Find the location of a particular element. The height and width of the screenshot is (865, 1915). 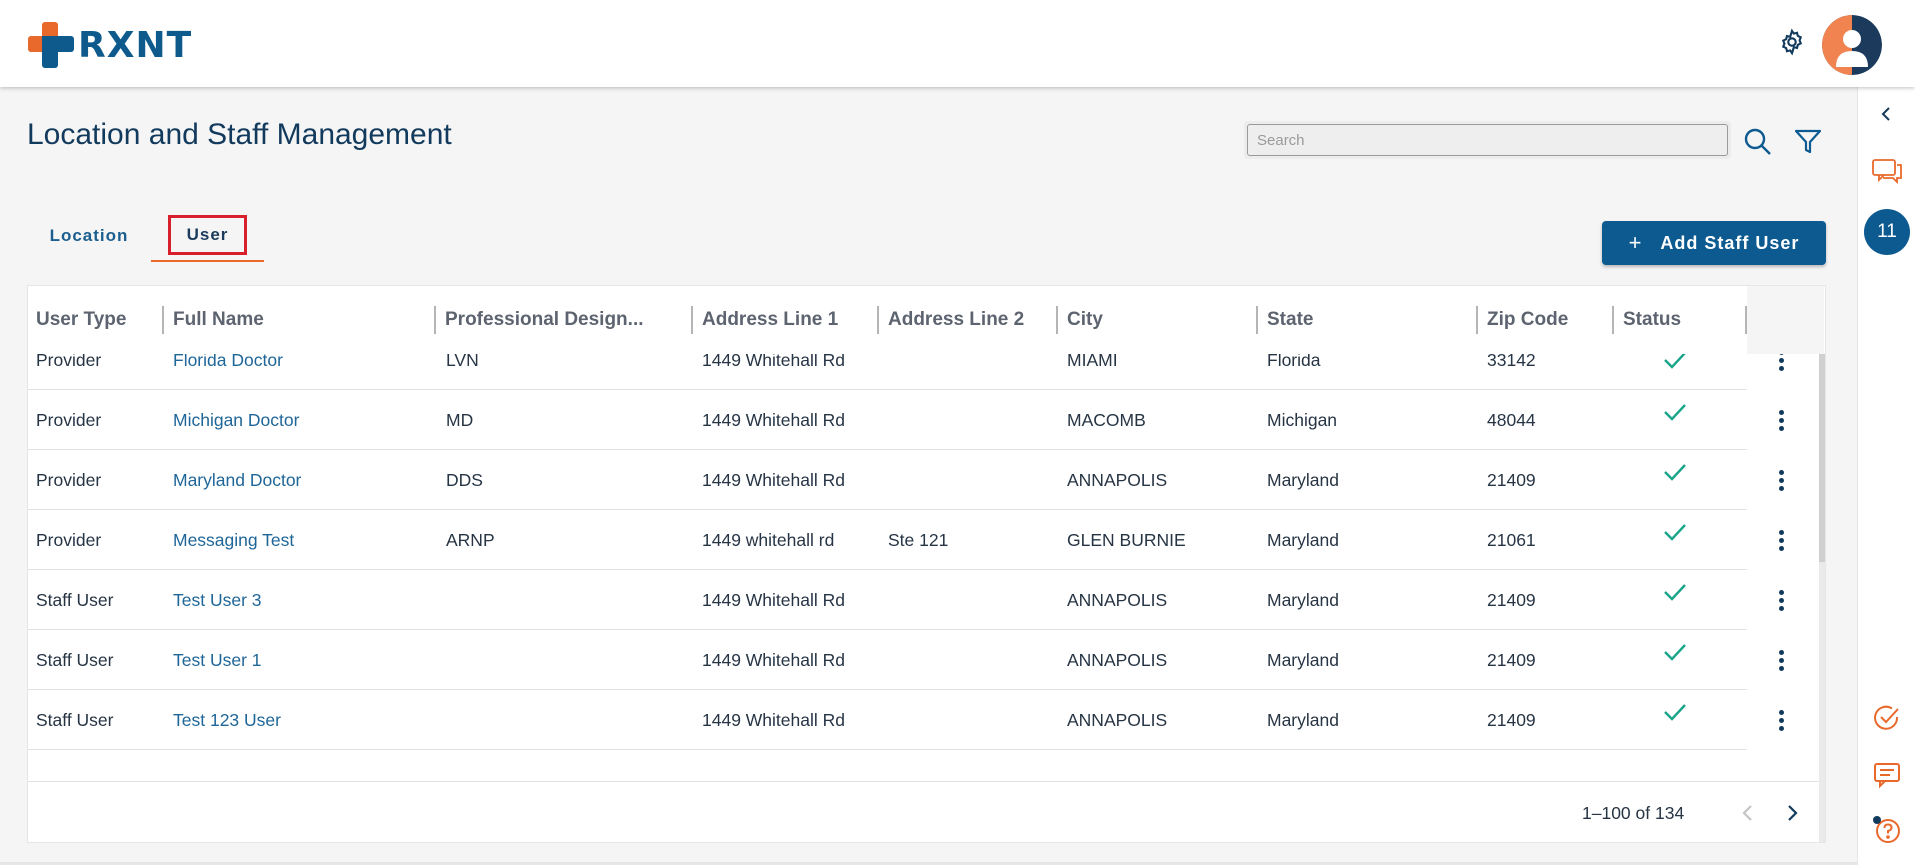

column-header-user-type: User Type is located at coordinates (95, 320).